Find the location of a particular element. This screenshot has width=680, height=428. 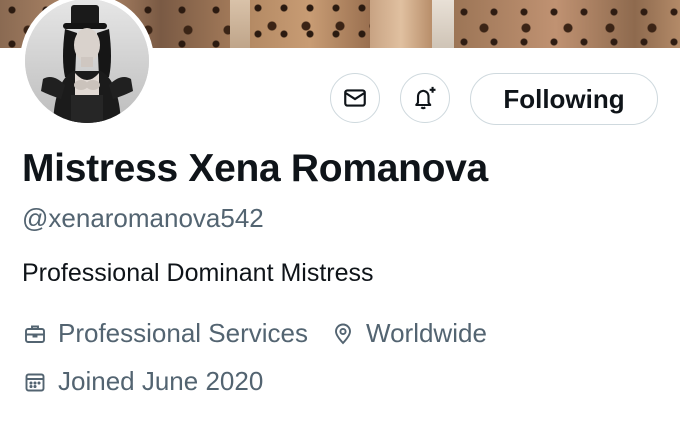

notifications-button is located at coordinates (425, 98).